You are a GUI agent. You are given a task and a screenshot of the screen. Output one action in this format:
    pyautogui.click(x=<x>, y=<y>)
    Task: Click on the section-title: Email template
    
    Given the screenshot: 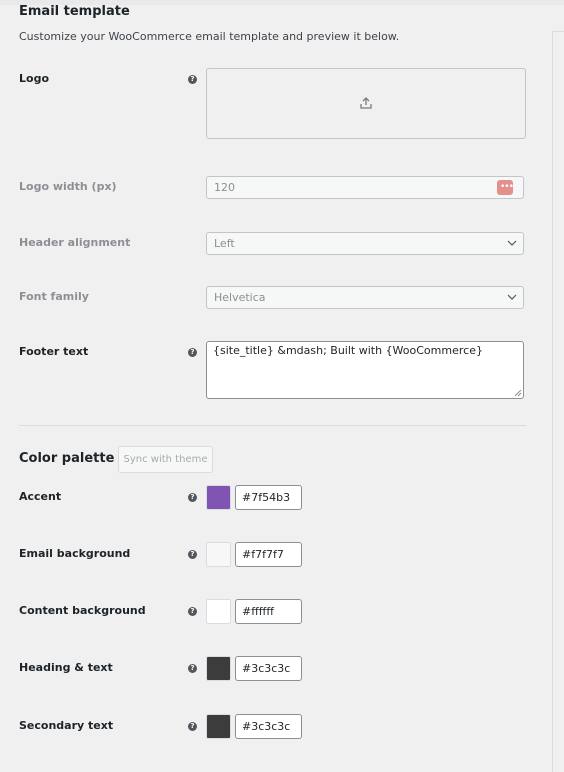 What is the action you would take?
    pyautogui.click(x=74, y=11)
    